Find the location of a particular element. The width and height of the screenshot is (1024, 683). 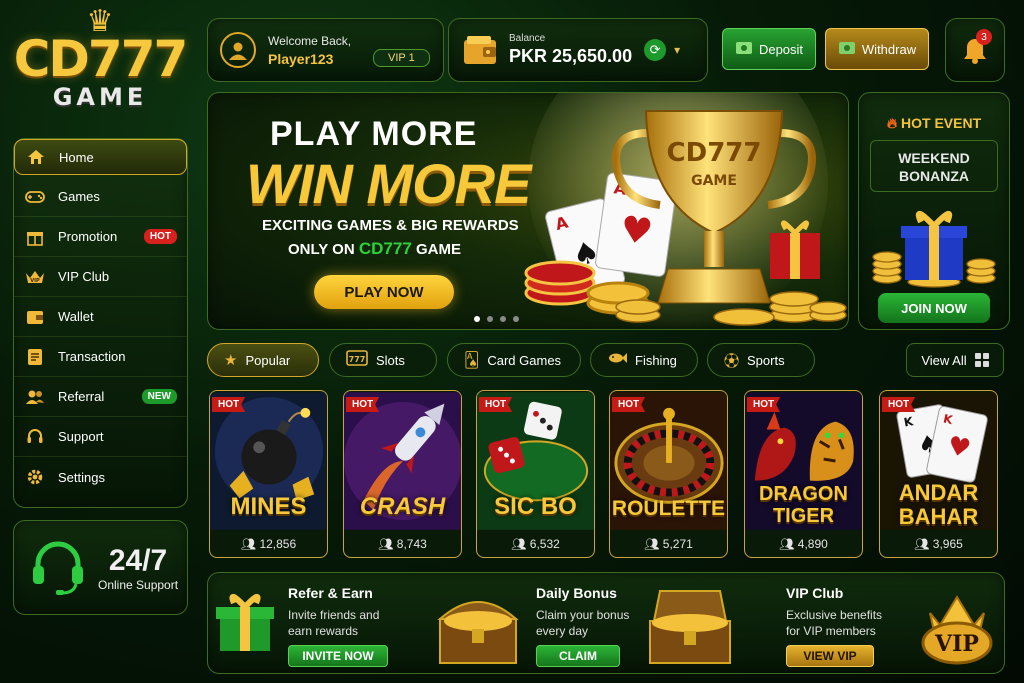

sidebar-item-settings: Settings is located at coordinates (100, 477).